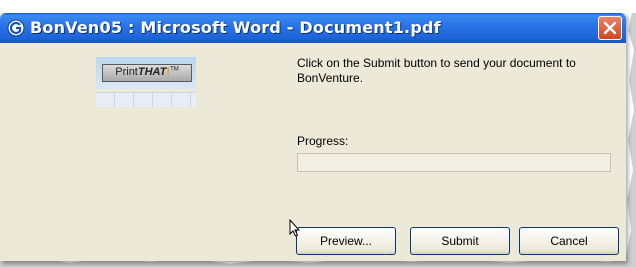 The image size is (636, 267). I want to click on progress-label: Progress:, so click(323, 141).